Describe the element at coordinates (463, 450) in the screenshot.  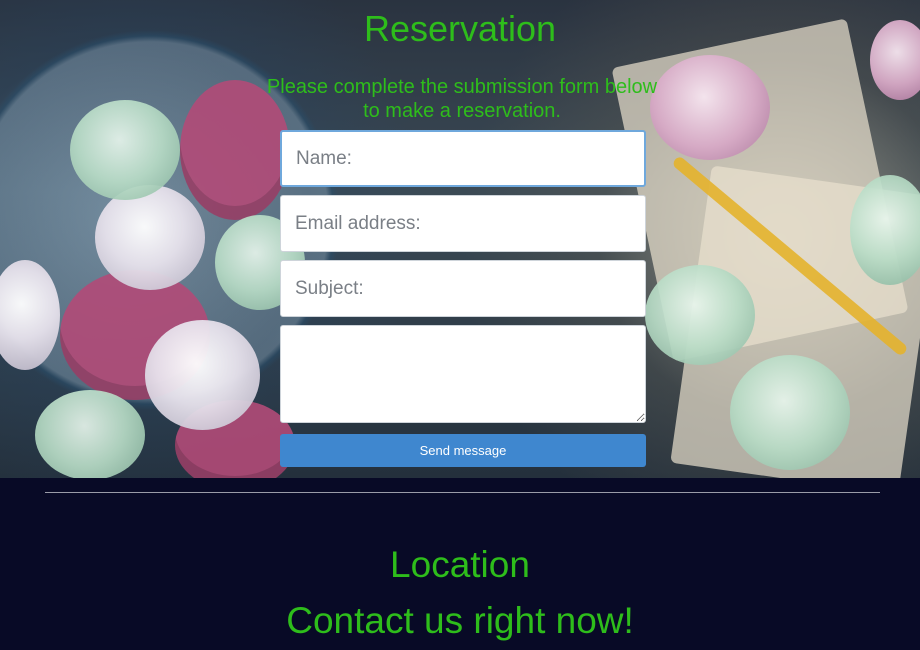
I see `send-message-button: Send message` at that location.